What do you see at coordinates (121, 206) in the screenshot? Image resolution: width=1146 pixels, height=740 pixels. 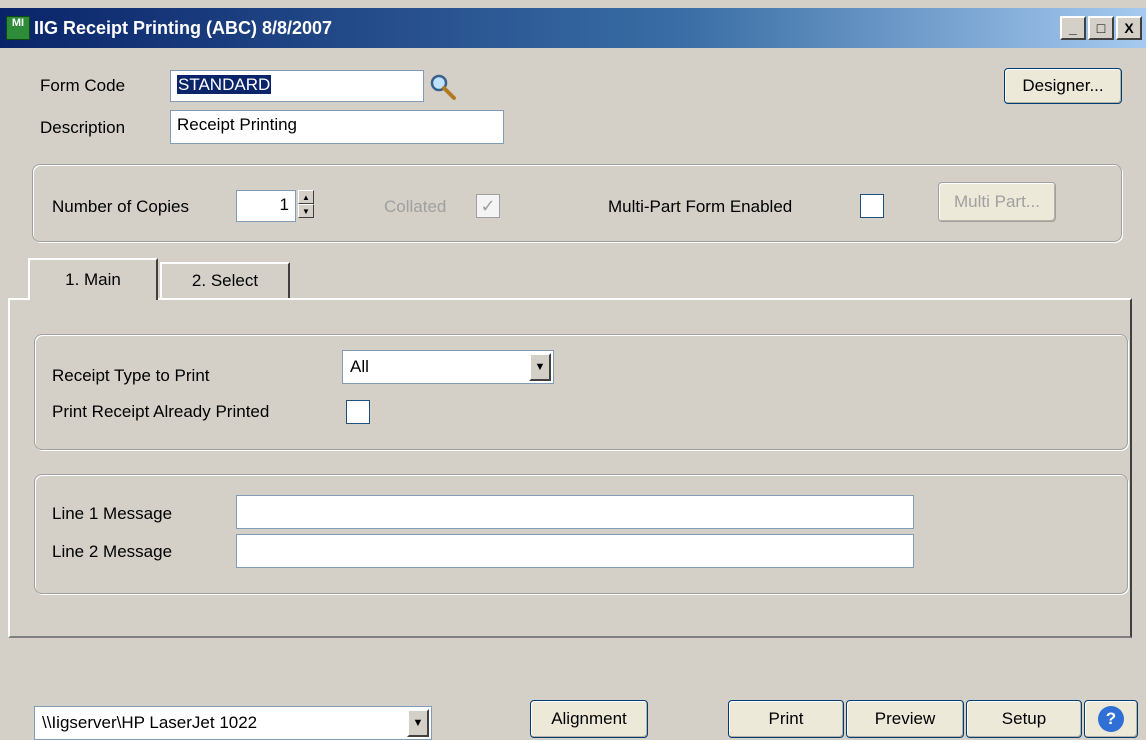 I see `number-of-copies-label: Number of Copies` at bounding box center [121, 206].